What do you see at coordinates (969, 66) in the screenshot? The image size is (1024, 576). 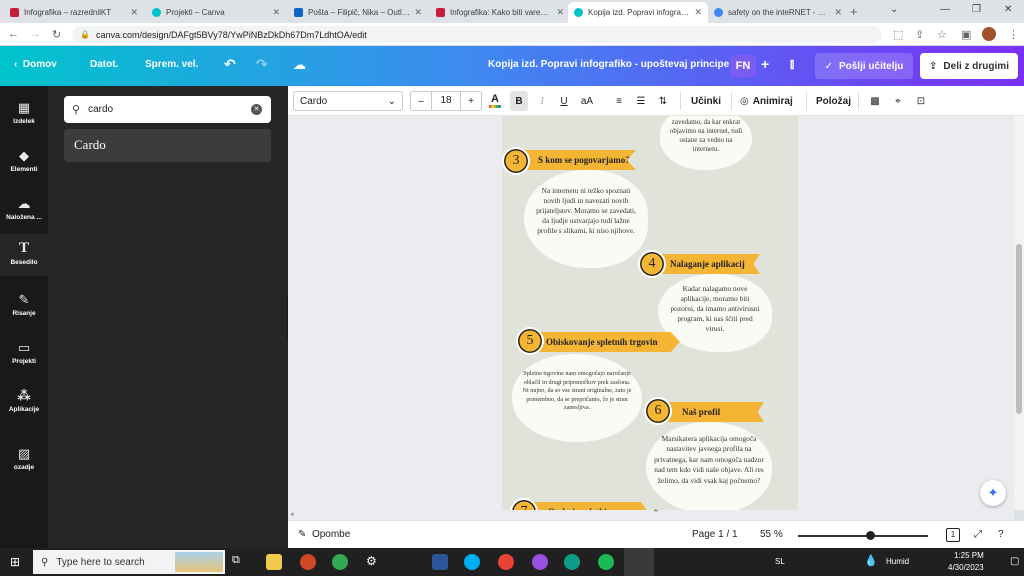 I see `share-button: ⇪ Deli z drugimi` at bounding box center [969, 66].